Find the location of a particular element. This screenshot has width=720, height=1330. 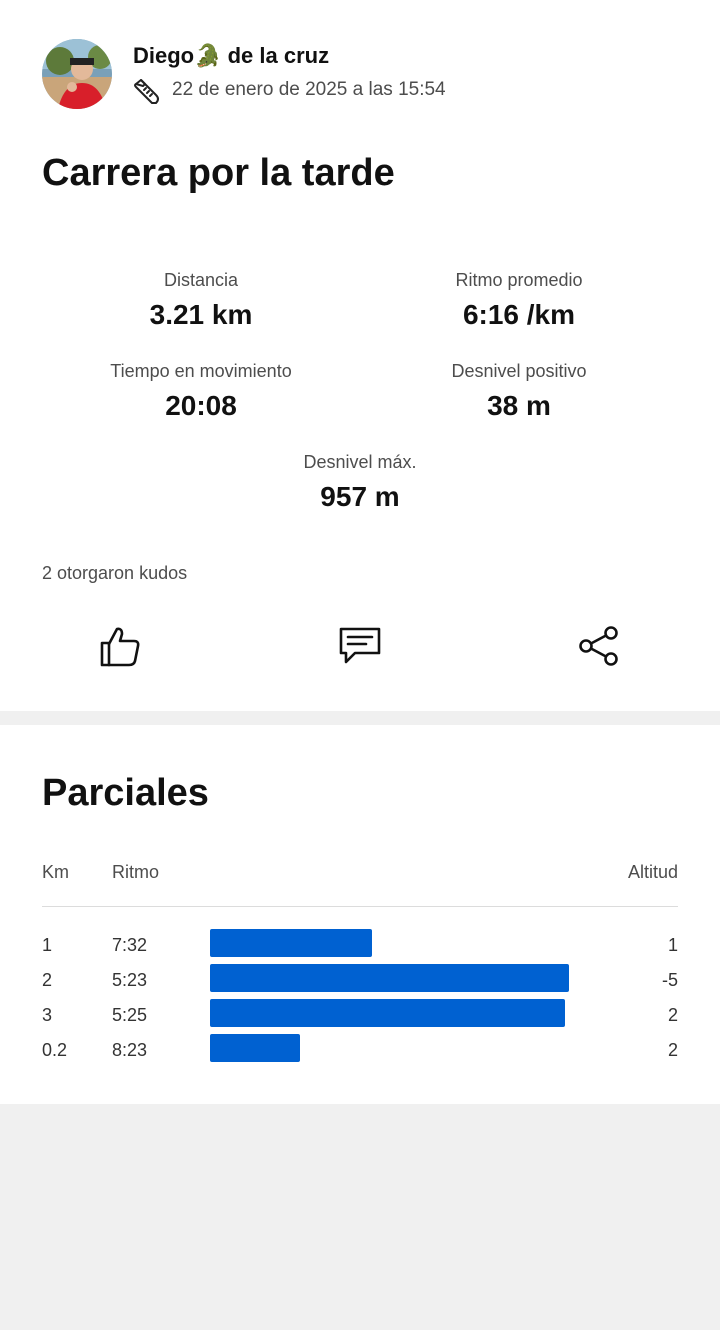

split-pace: 7:32 is located at coordinates (130, 945).